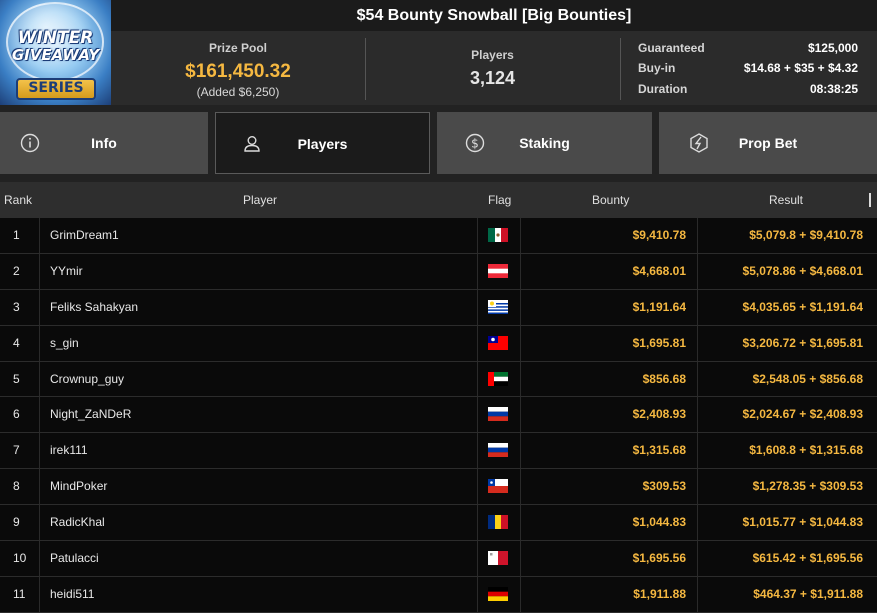 The image size is (877, 613). I want to click on russia-flag, so click(498, 450).